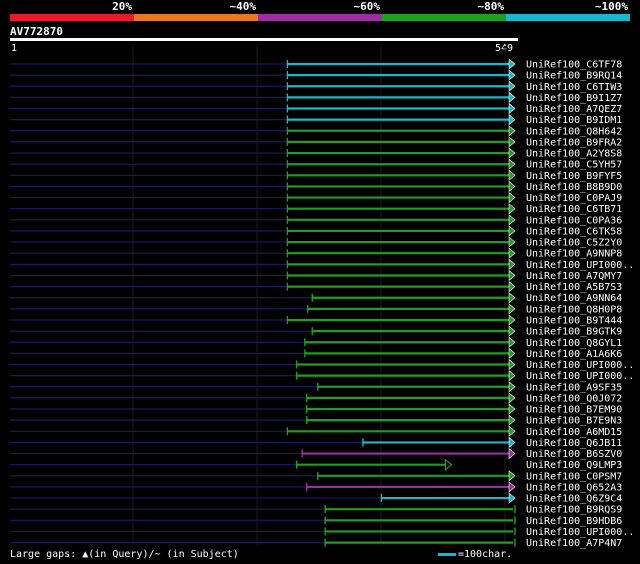  I want to click on hit-row: UniRef100_Q6Z9C4, so click(316, 498).